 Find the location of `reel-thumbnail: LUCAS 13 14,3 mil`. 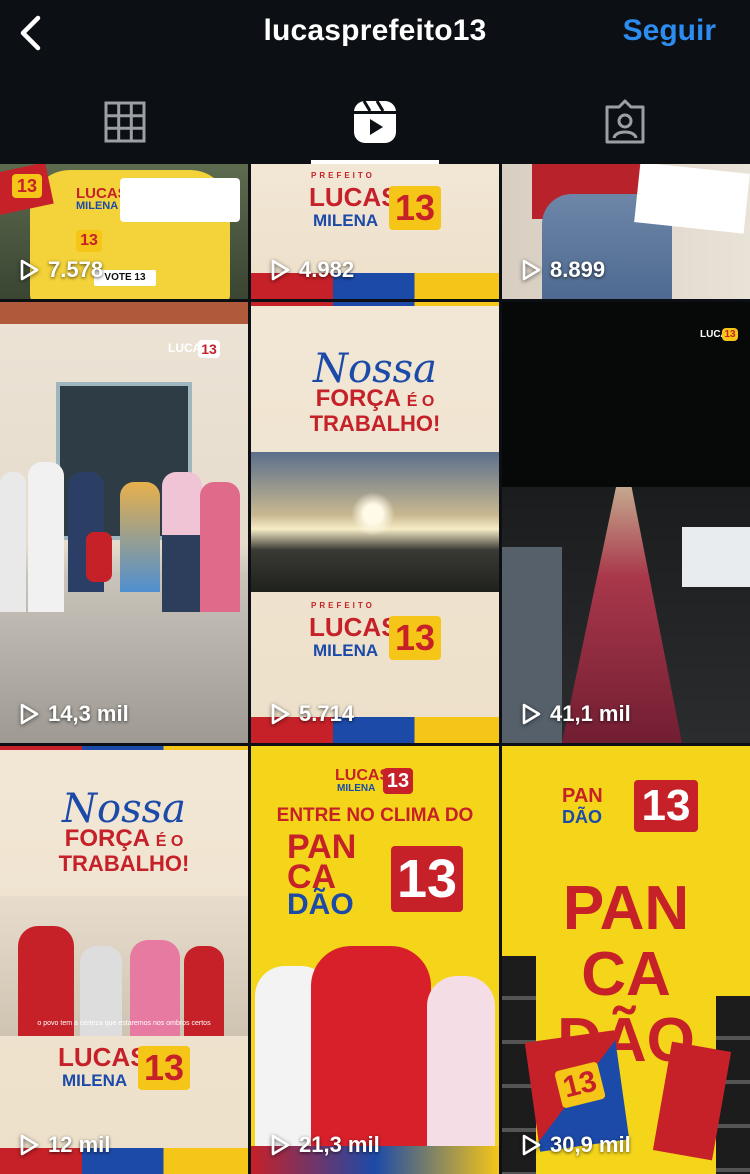

reel-thumbnail: LUCAS 13 14,3 mil is located at coordinates (124, 522).